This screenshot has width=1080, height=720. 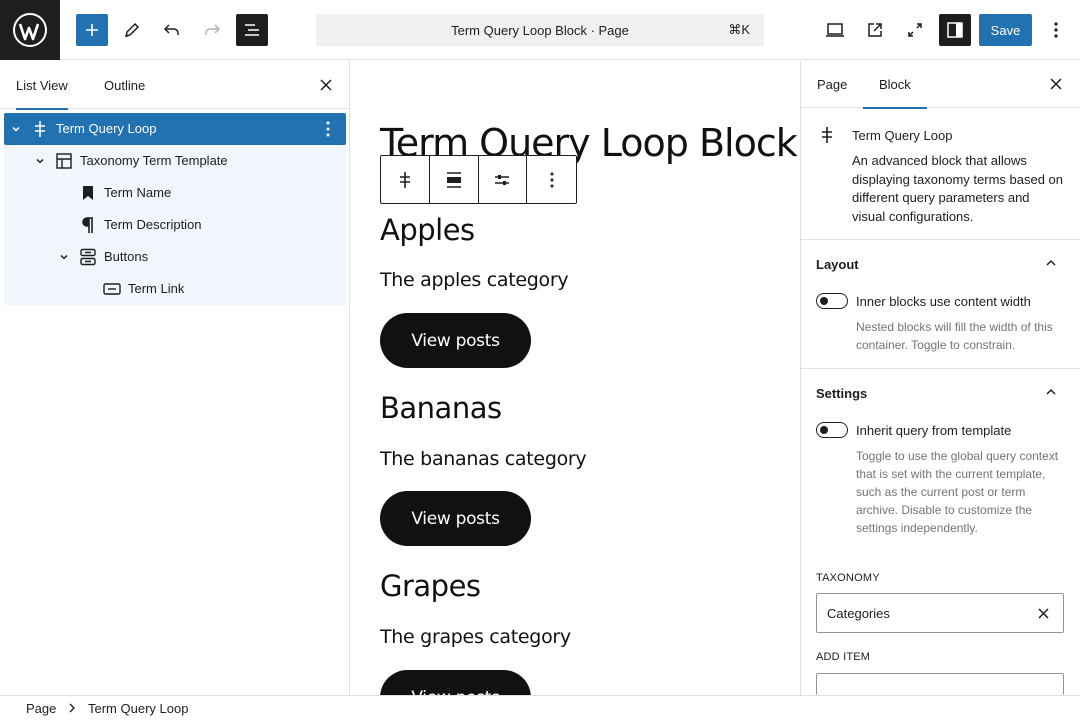 I want to click on editor-header: Term Query Loop Block · Page ⌘K Save, so click(x=540, y=30).